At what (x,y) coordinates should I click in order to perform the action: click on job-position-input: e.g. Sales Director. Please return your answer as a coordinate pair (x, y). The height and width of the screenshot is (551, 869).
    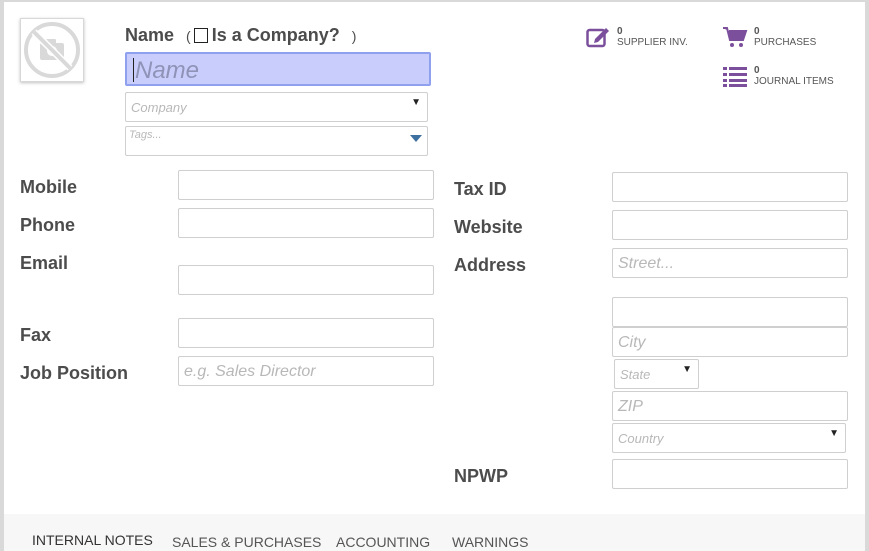
    Looking at the image, I should click on (306, 371).